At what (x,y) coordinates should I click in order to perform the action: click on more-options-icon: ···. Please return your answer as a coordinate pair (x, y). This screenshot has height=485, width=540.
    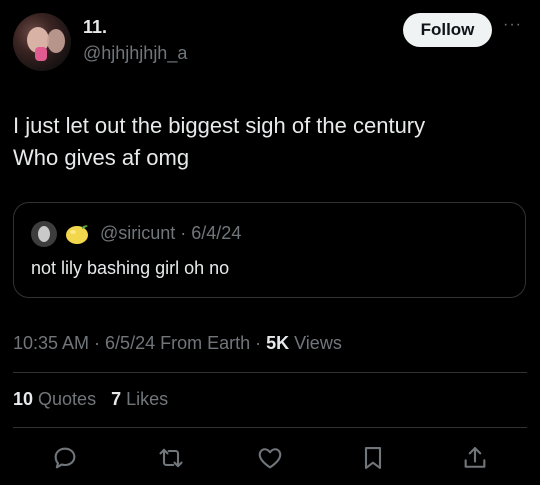
    Looking at the image, I should click on (512, 25).